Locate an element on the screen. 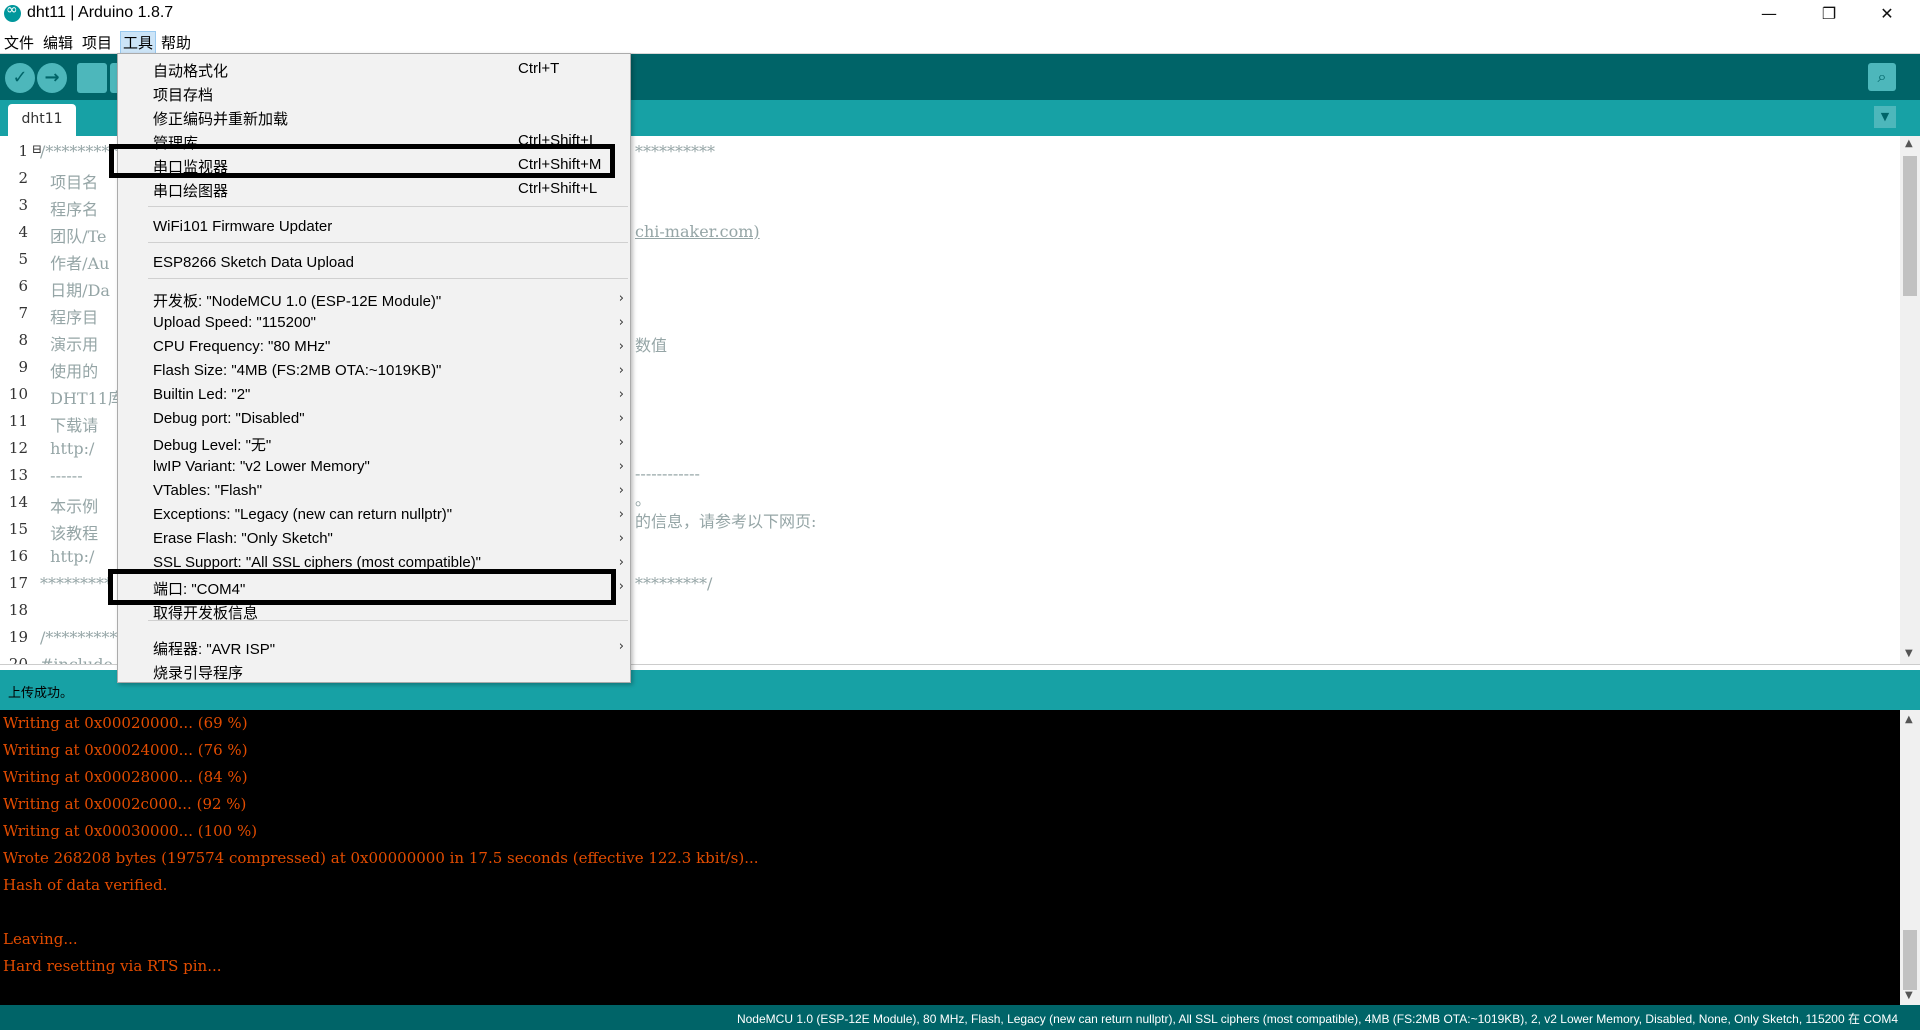  menu-item: 自动格式化 Ctrl+T is located at coordinates (374, 71).